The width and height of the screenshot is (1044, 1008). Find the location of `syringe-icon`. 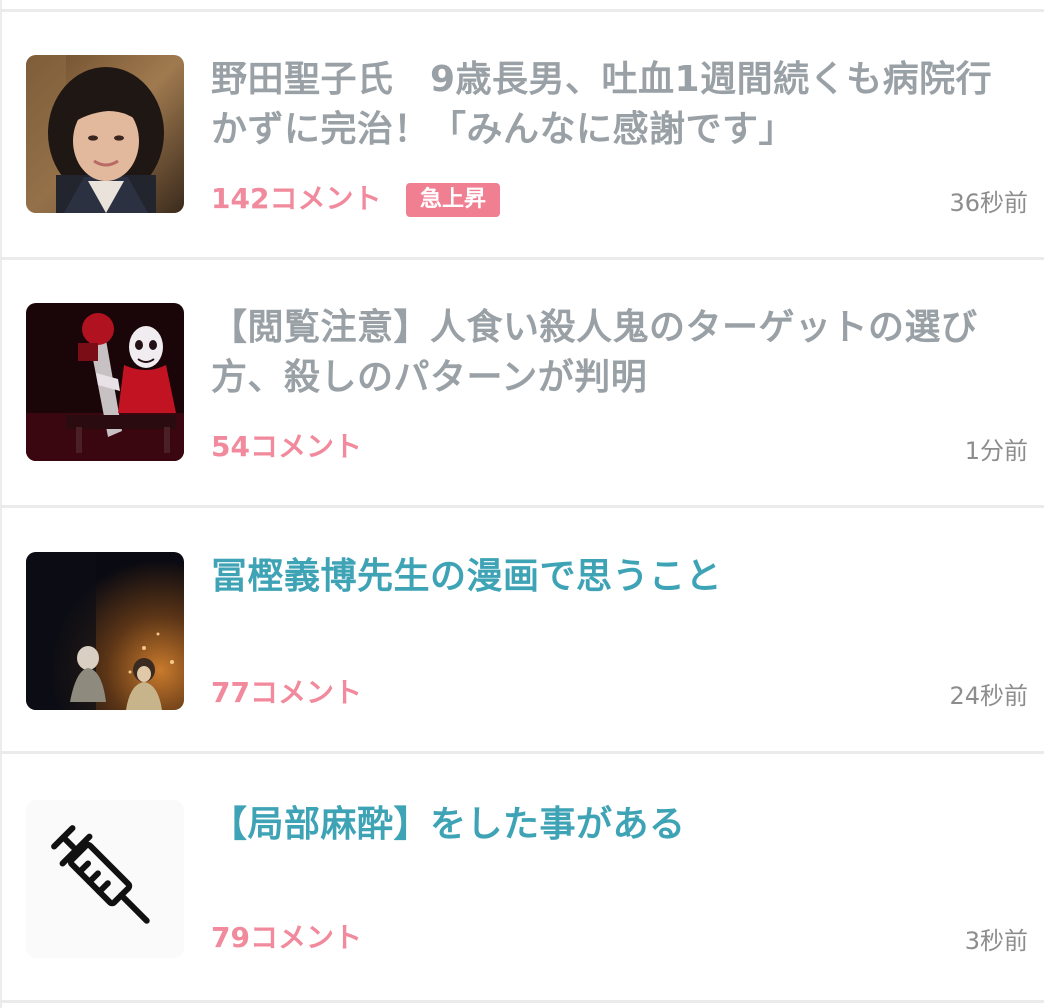

syringe-icon is located at coordinates (105, 879).